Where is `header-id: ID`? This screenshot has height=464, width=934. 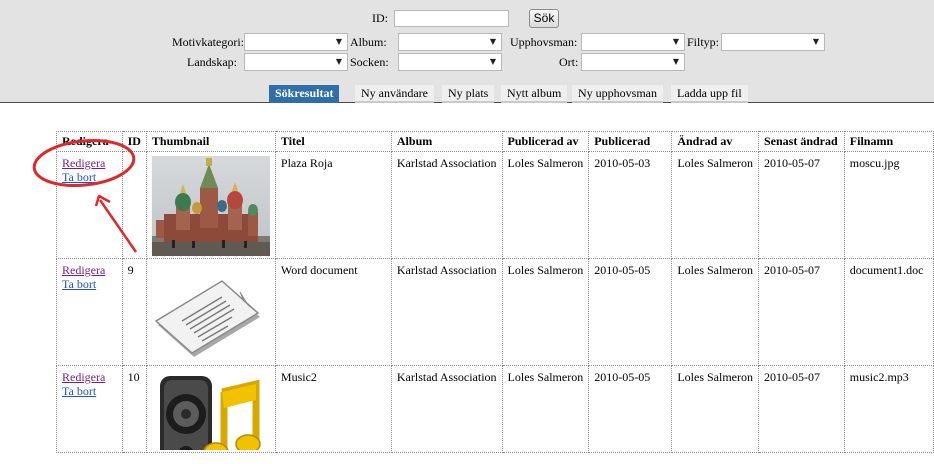
header-id: ID is located at coordinates (134, 141).